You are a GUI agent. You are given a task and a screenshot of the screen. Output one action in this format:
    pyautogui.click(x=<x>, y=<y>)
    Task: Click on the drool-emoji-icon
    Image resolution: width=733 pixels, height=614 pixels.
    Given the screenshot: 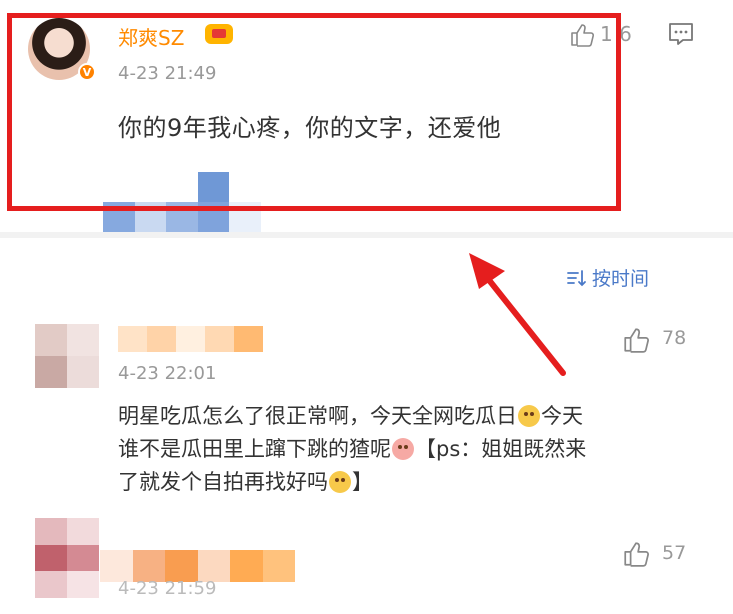 What is the action you would take?
    pyautogui.click(x=403, y=449)
    